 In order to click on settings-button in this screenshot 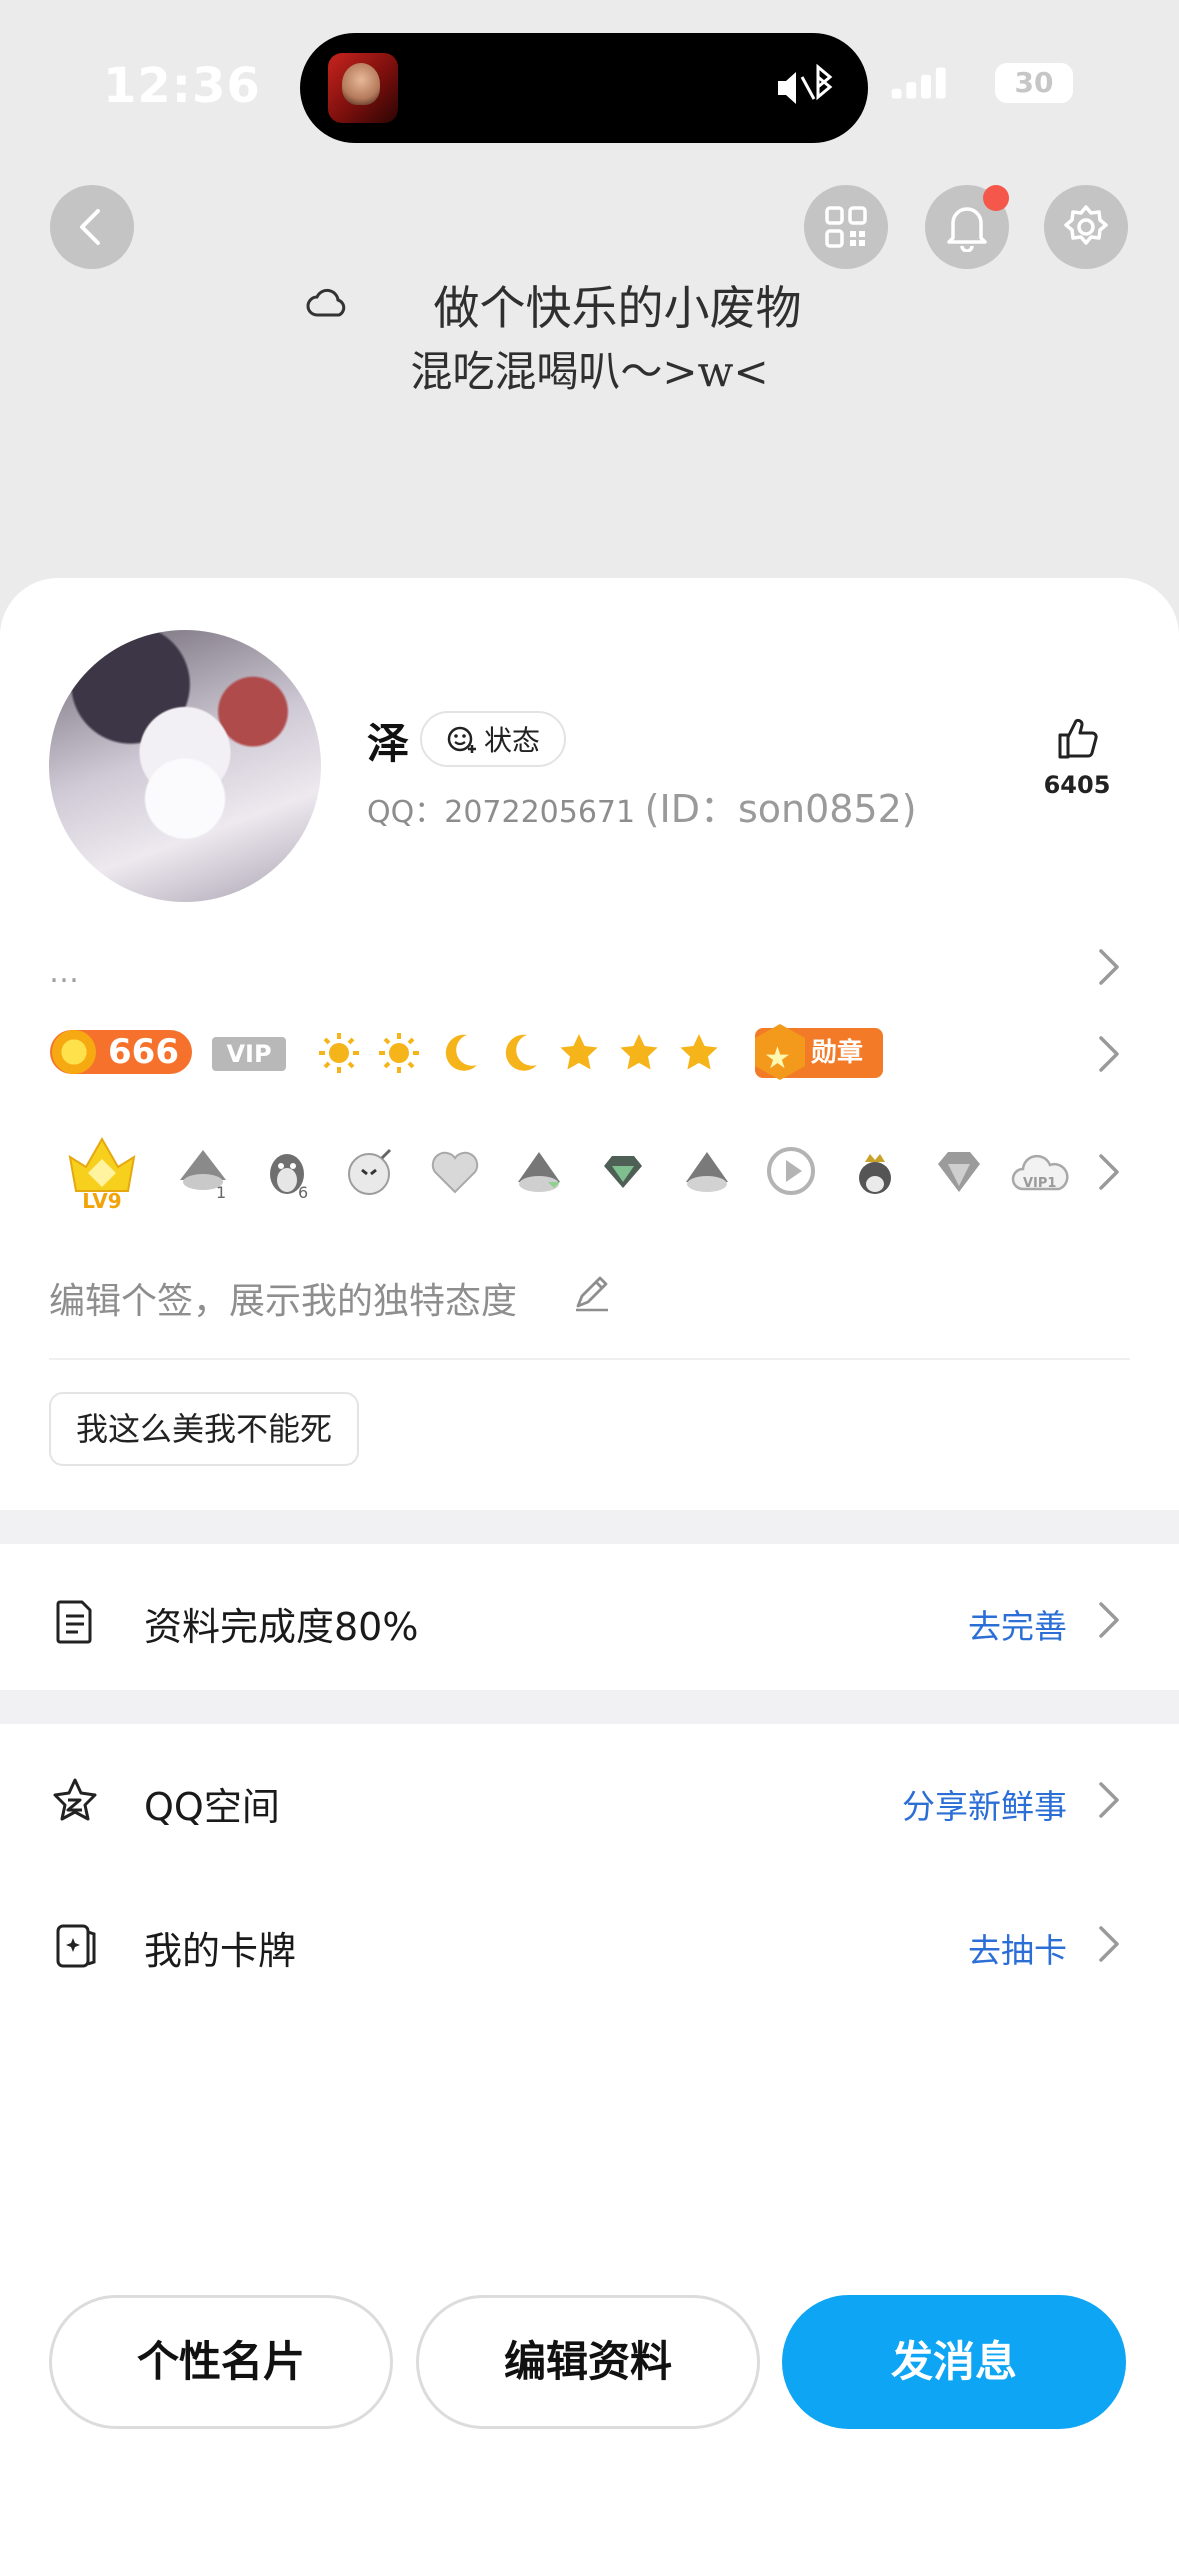, I will do `click(1086, 227)`.